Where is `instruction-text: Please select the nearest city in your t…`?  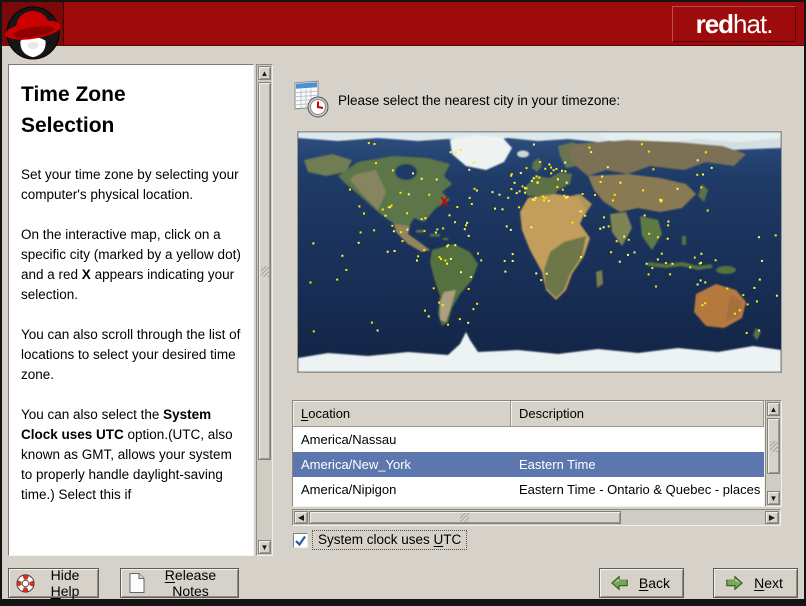
instruction-text: Please select the nearest city in your t… is located at coordinates (479, 100).